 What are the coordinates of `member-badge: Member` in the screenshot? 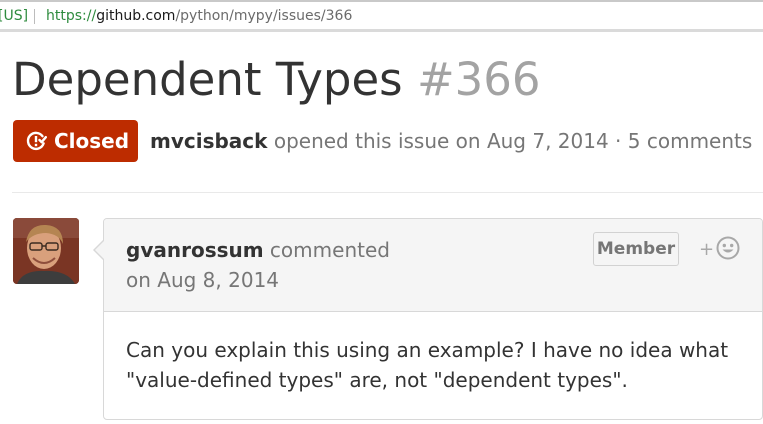 It's located at (636, 249).